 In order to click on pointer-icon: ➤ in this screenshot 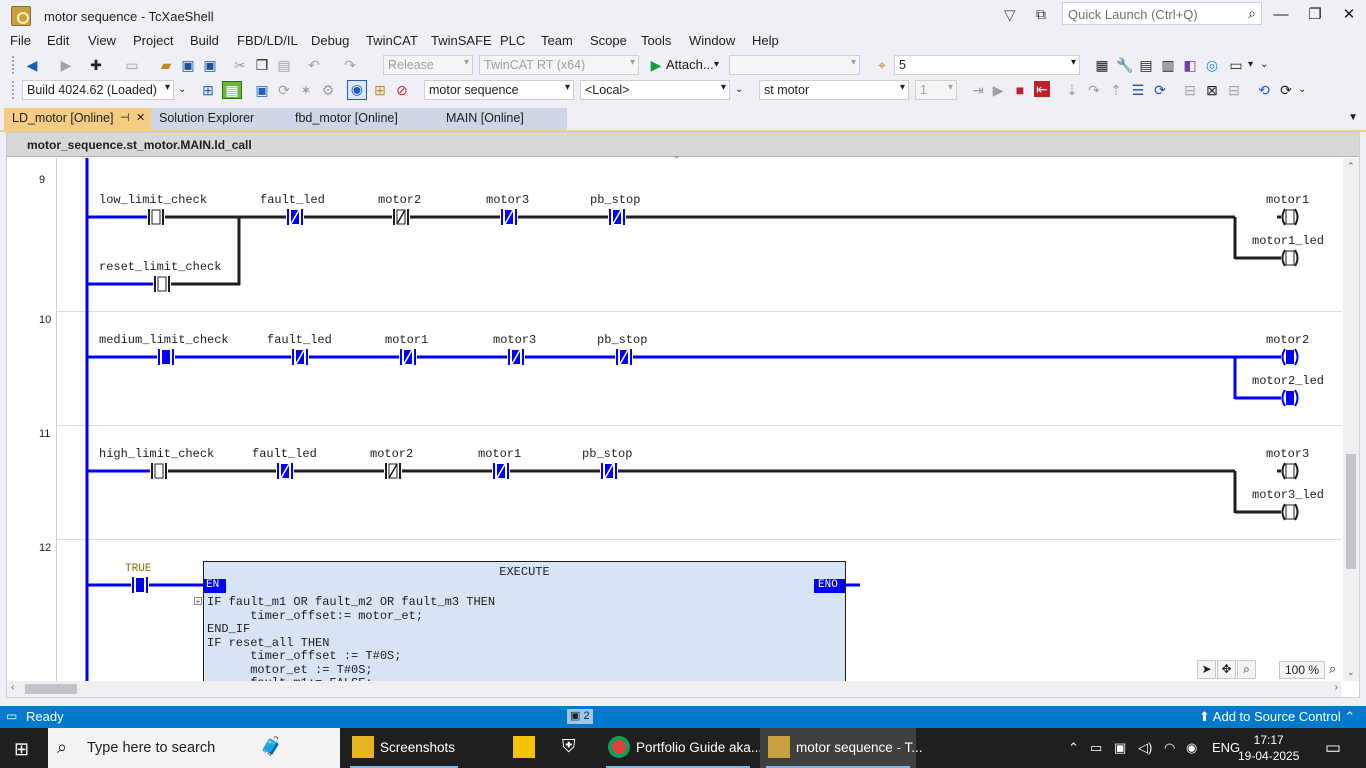, I will do `click(1206, 669)`.